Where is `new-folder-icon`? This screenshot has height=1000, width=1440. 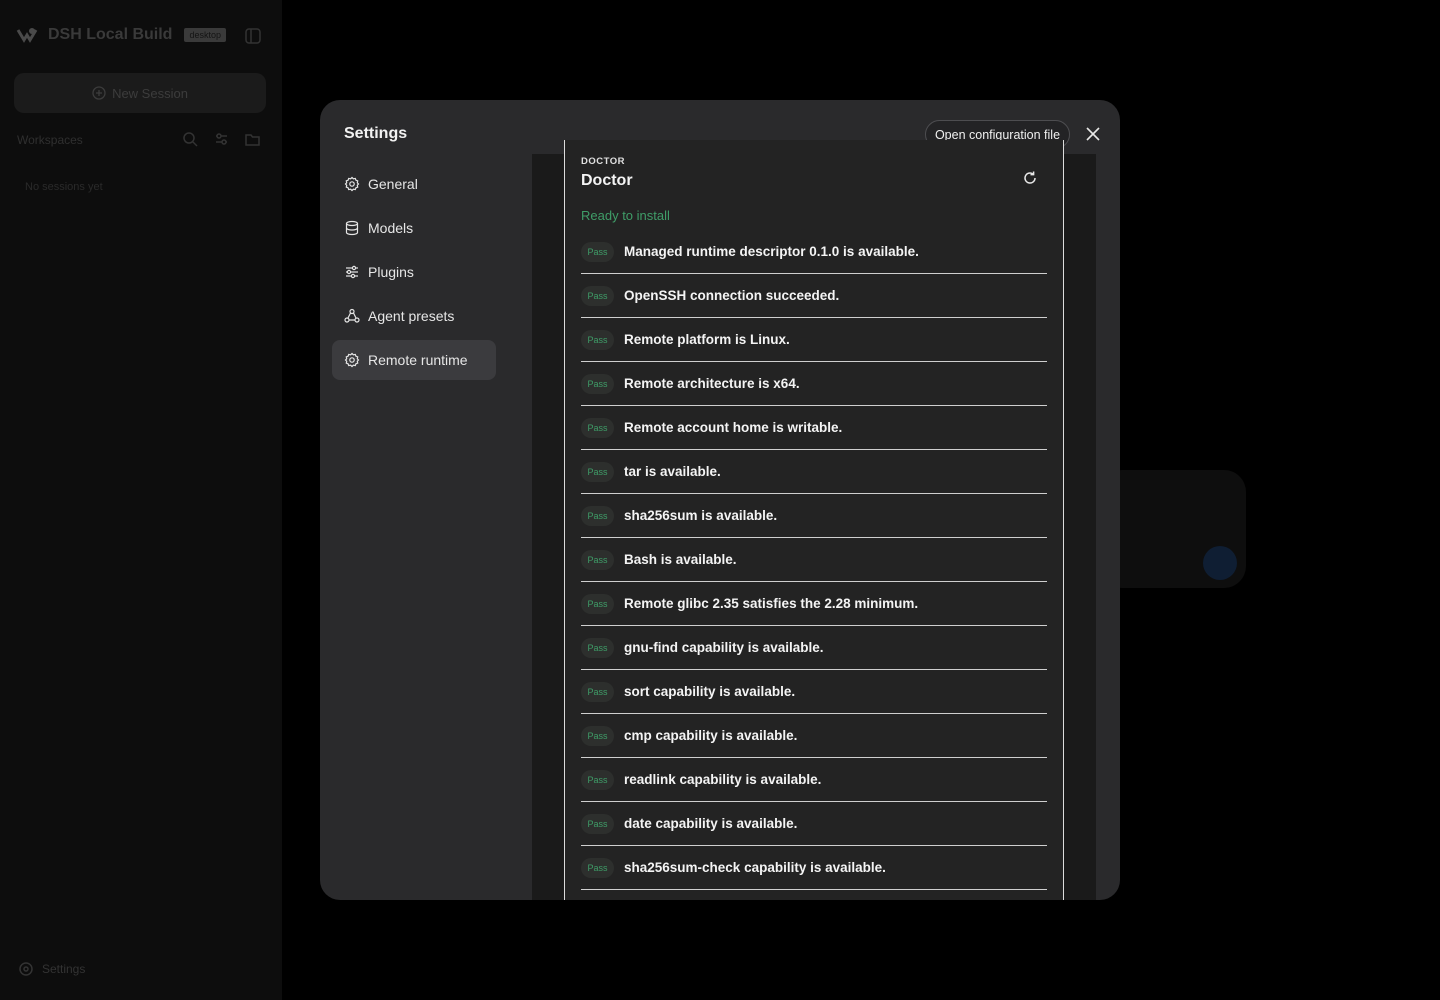
new-folder-icon is located at coordinates (252, 139).